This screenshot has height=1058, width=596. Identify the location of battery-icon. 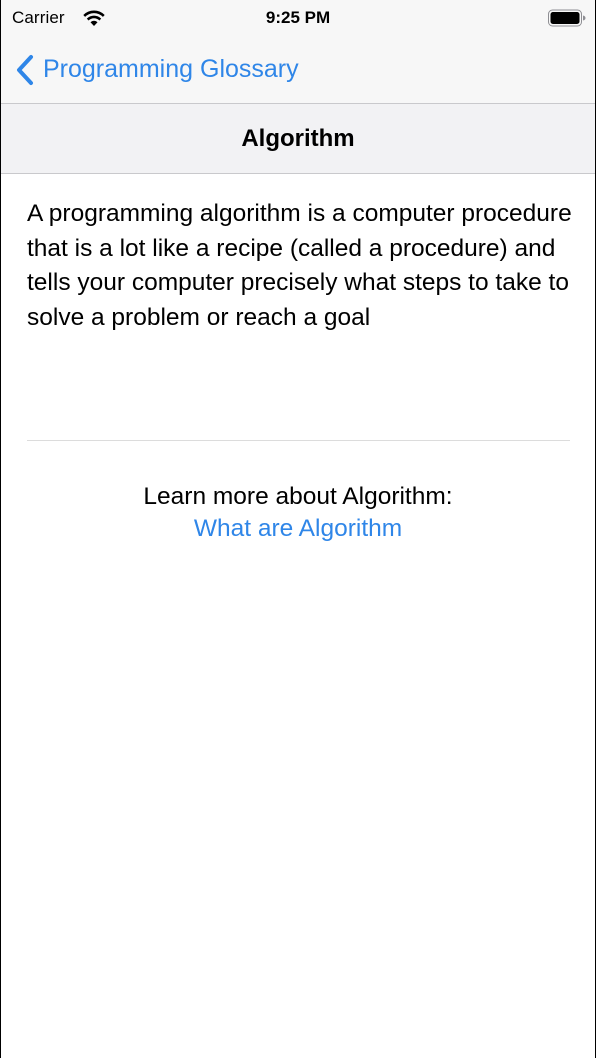
(567, 18).